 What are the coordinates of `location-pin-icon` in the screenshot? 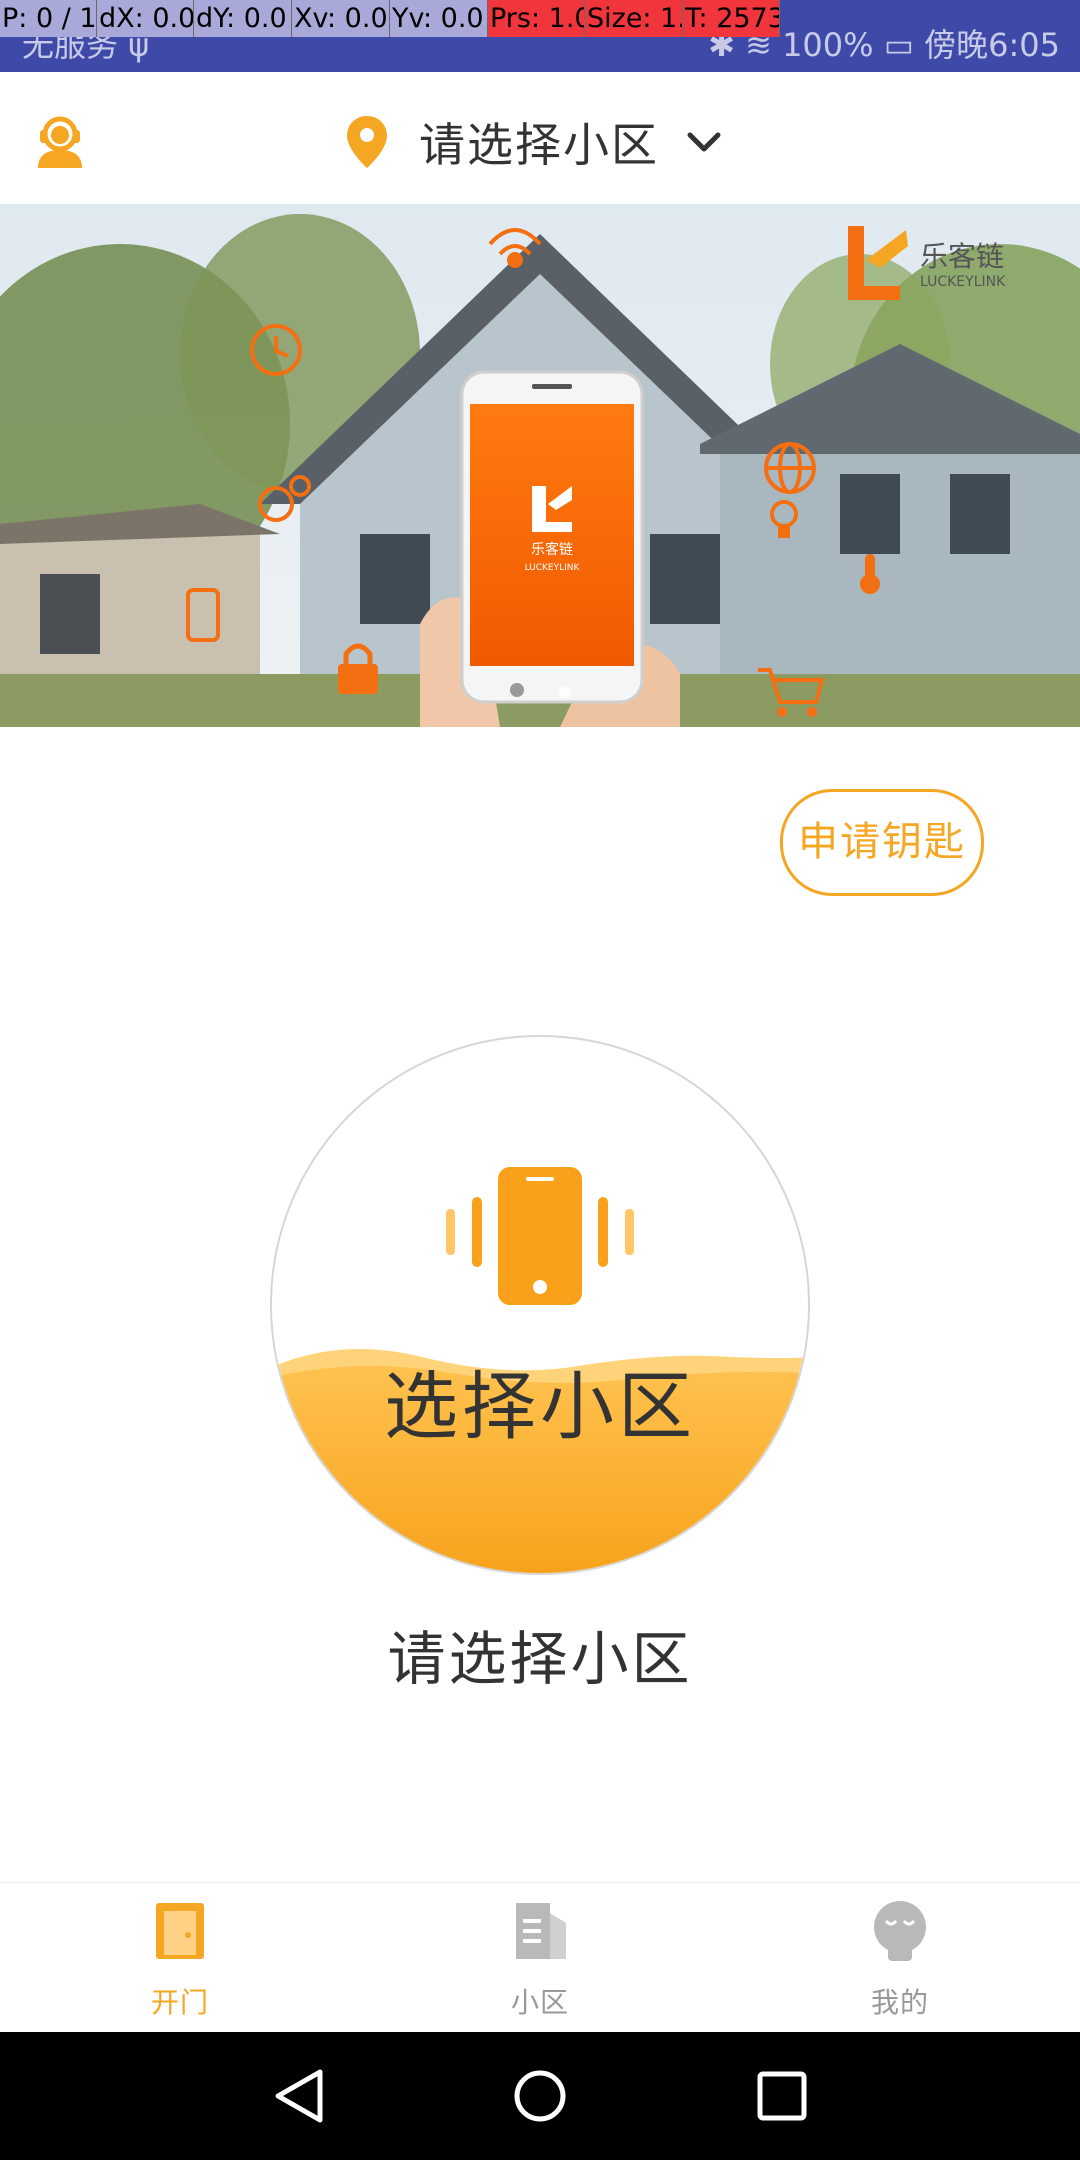 It's located at (367, 142).